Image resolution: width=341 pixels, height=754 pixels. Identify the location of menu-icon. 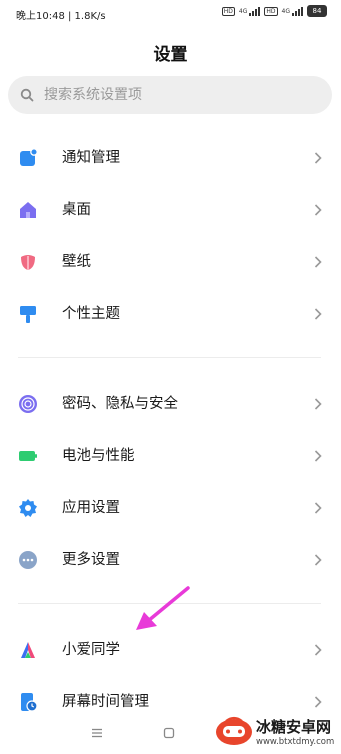
(97, 733).